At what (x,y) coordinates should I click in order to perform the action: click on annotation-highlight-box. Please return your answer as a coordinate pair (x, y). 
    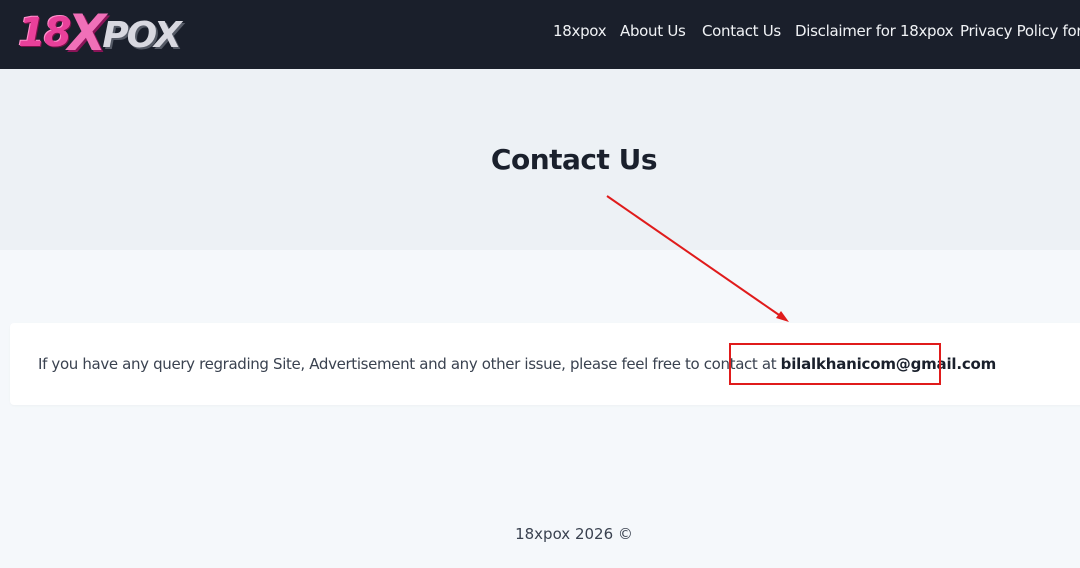
    Looking at the image, I should click on (835, 364).